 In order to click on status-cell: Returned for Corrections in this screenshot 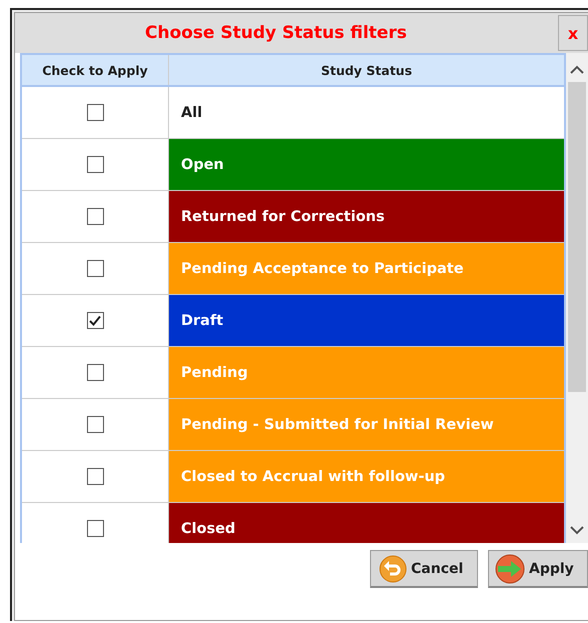, I will do `click(366, 216)`.